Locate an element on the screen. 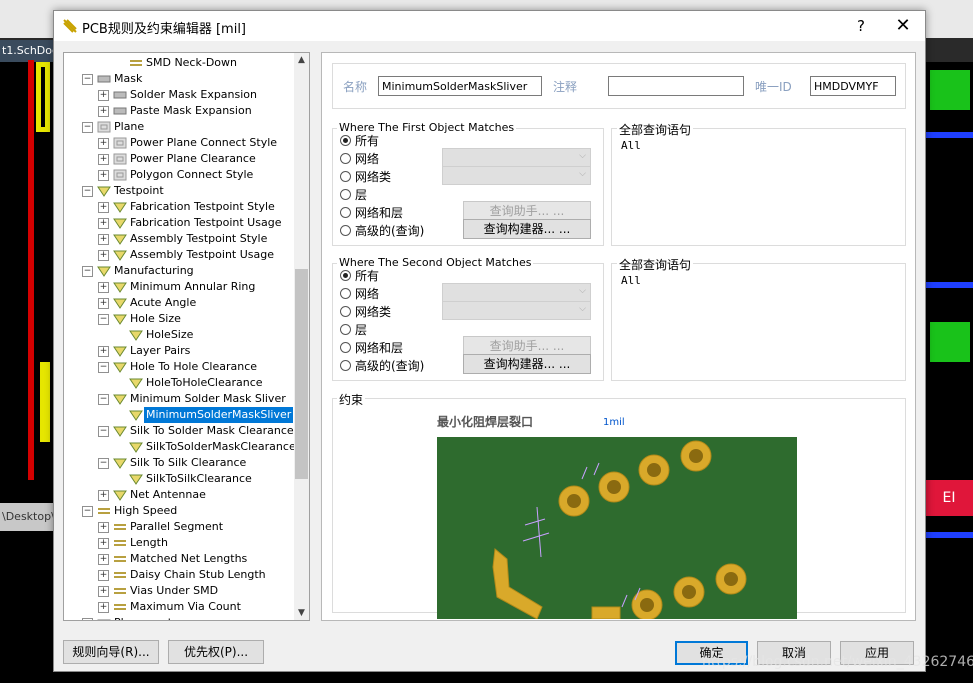  tree-item: + Length is located at coordinates (178, 543).